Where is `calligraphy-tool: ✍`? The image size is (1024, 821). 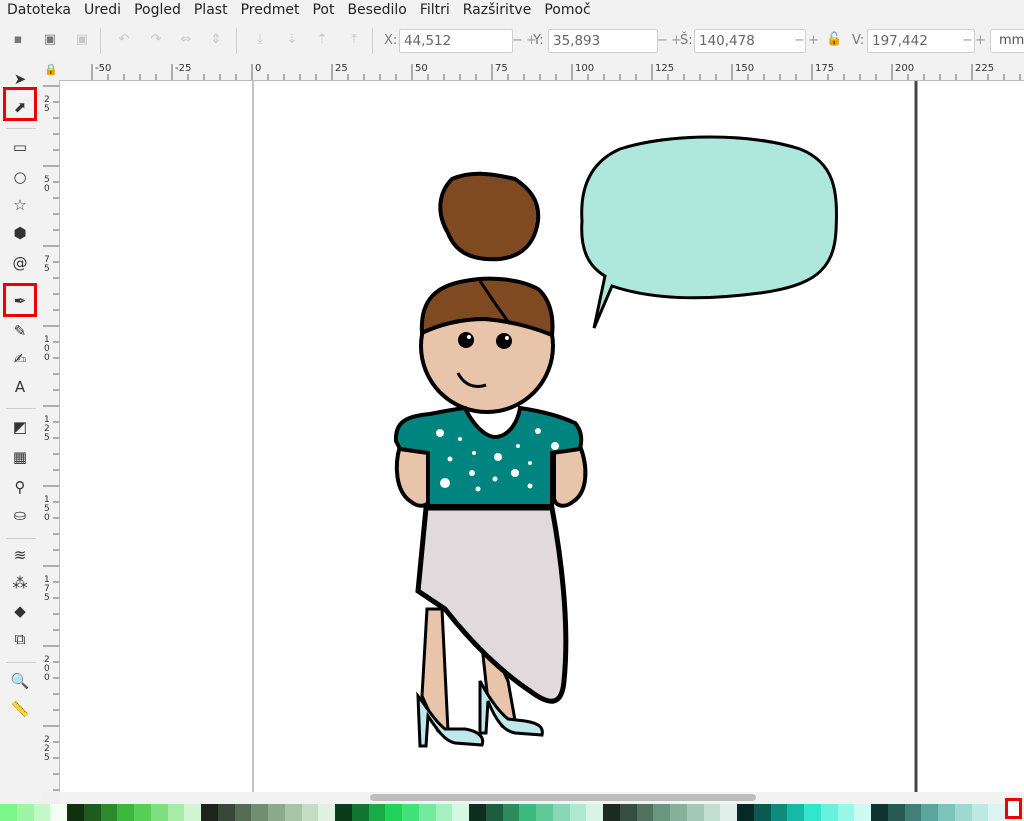
calligraphy-tool: ✍ is located at coordinates (20, 359).